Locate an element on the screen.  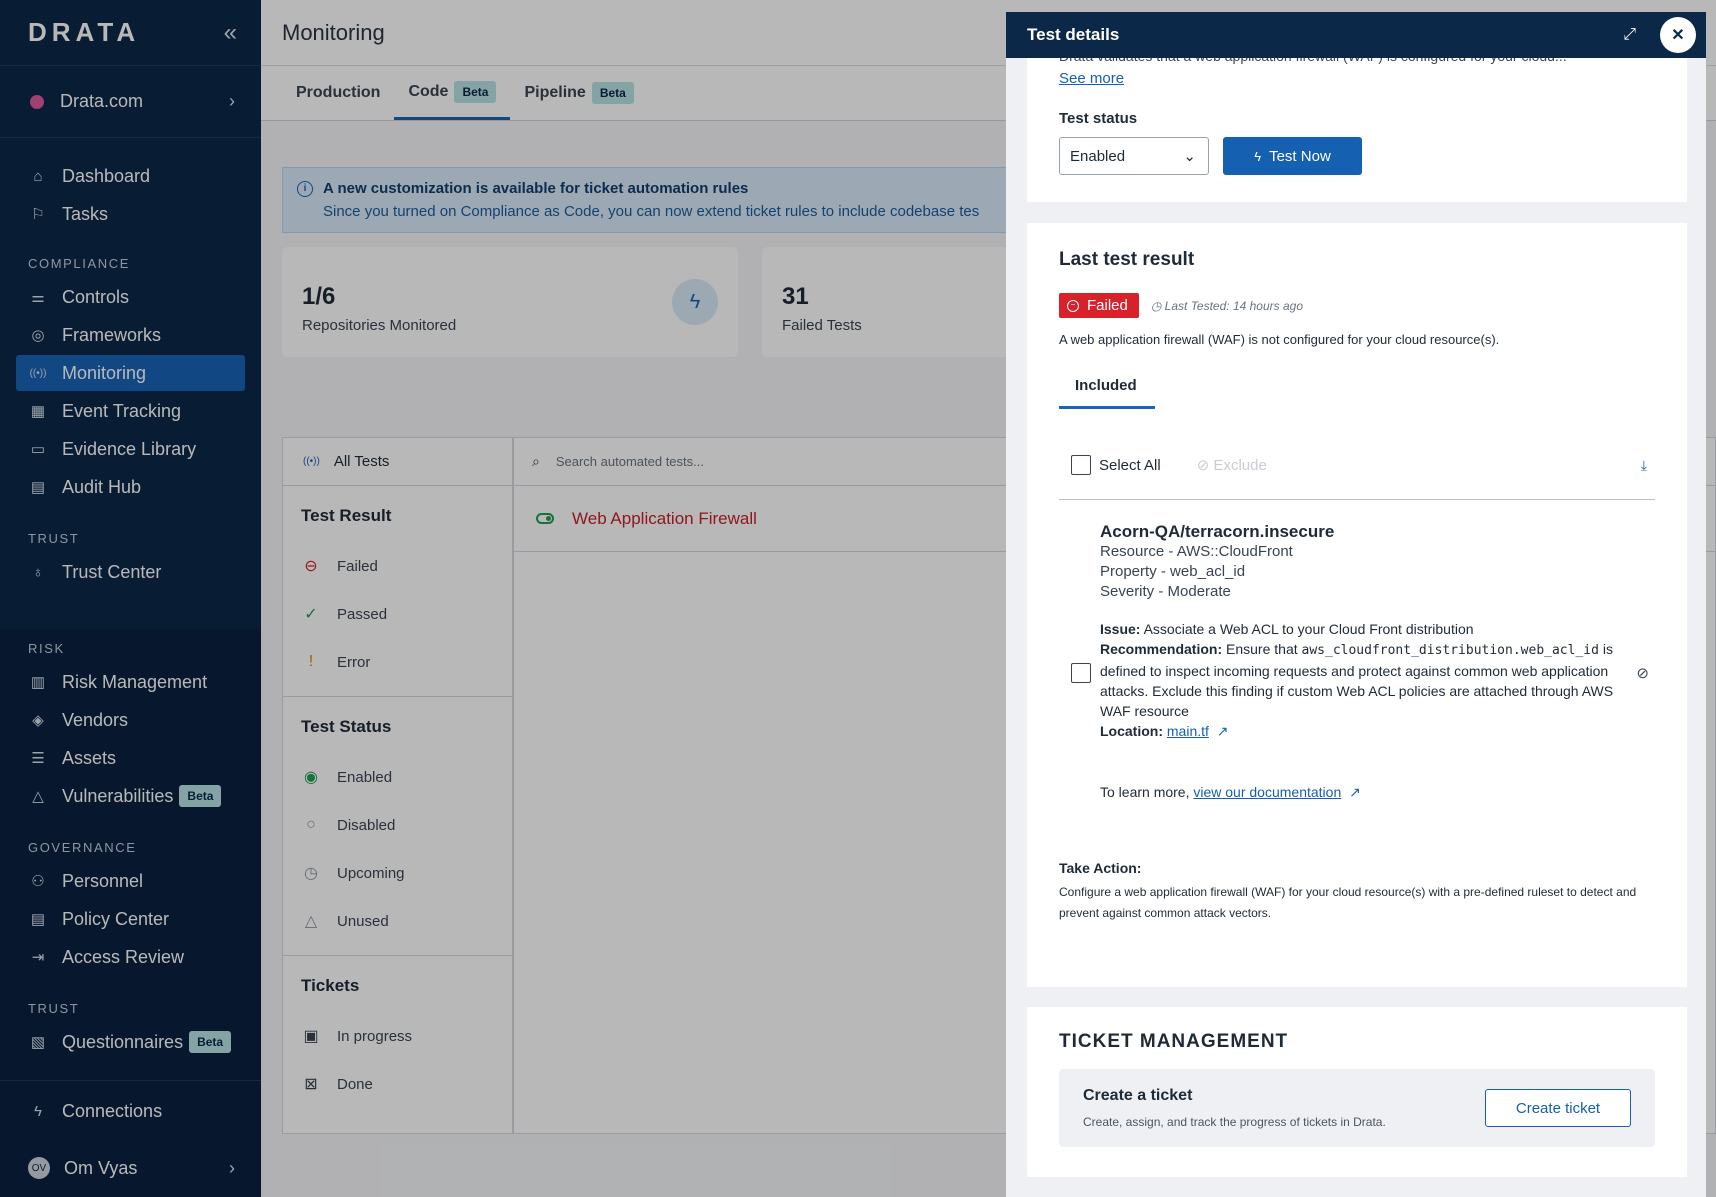
close-button: ✕ is located at coordinates (1678, 35).